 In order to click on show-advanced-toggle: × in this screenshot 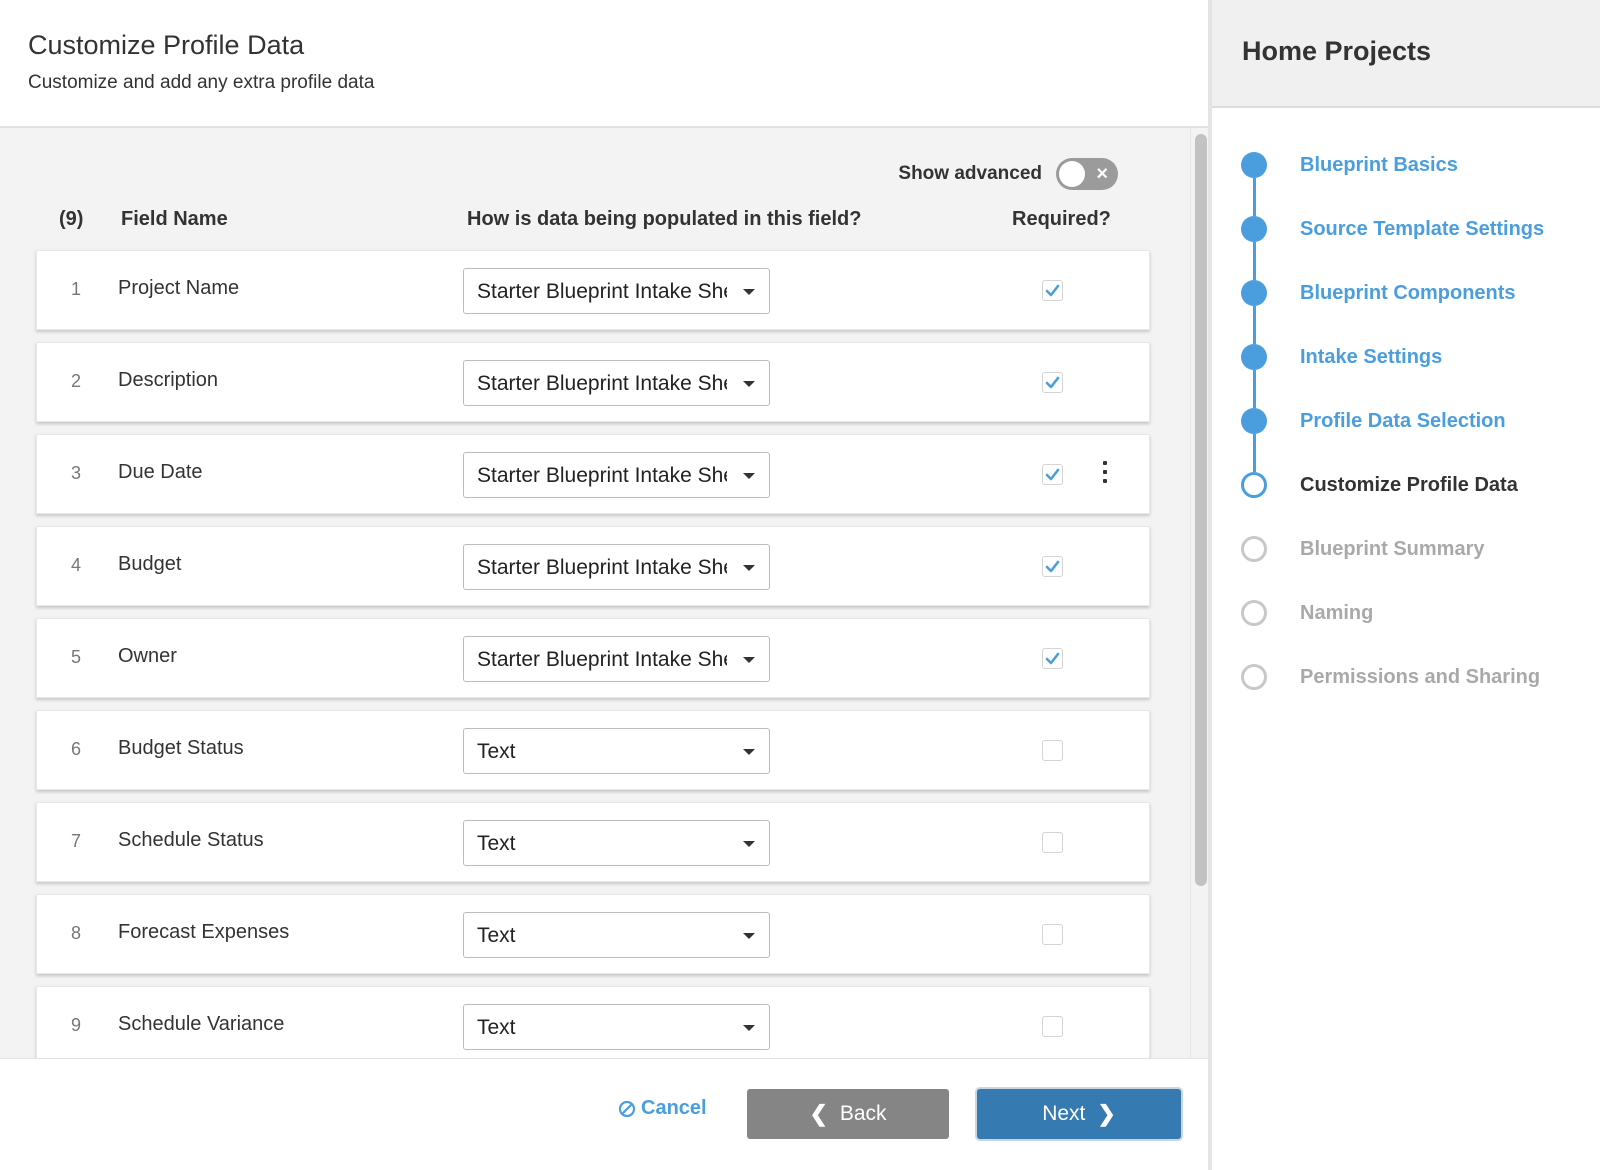, I will do `click(1087, 174)`.